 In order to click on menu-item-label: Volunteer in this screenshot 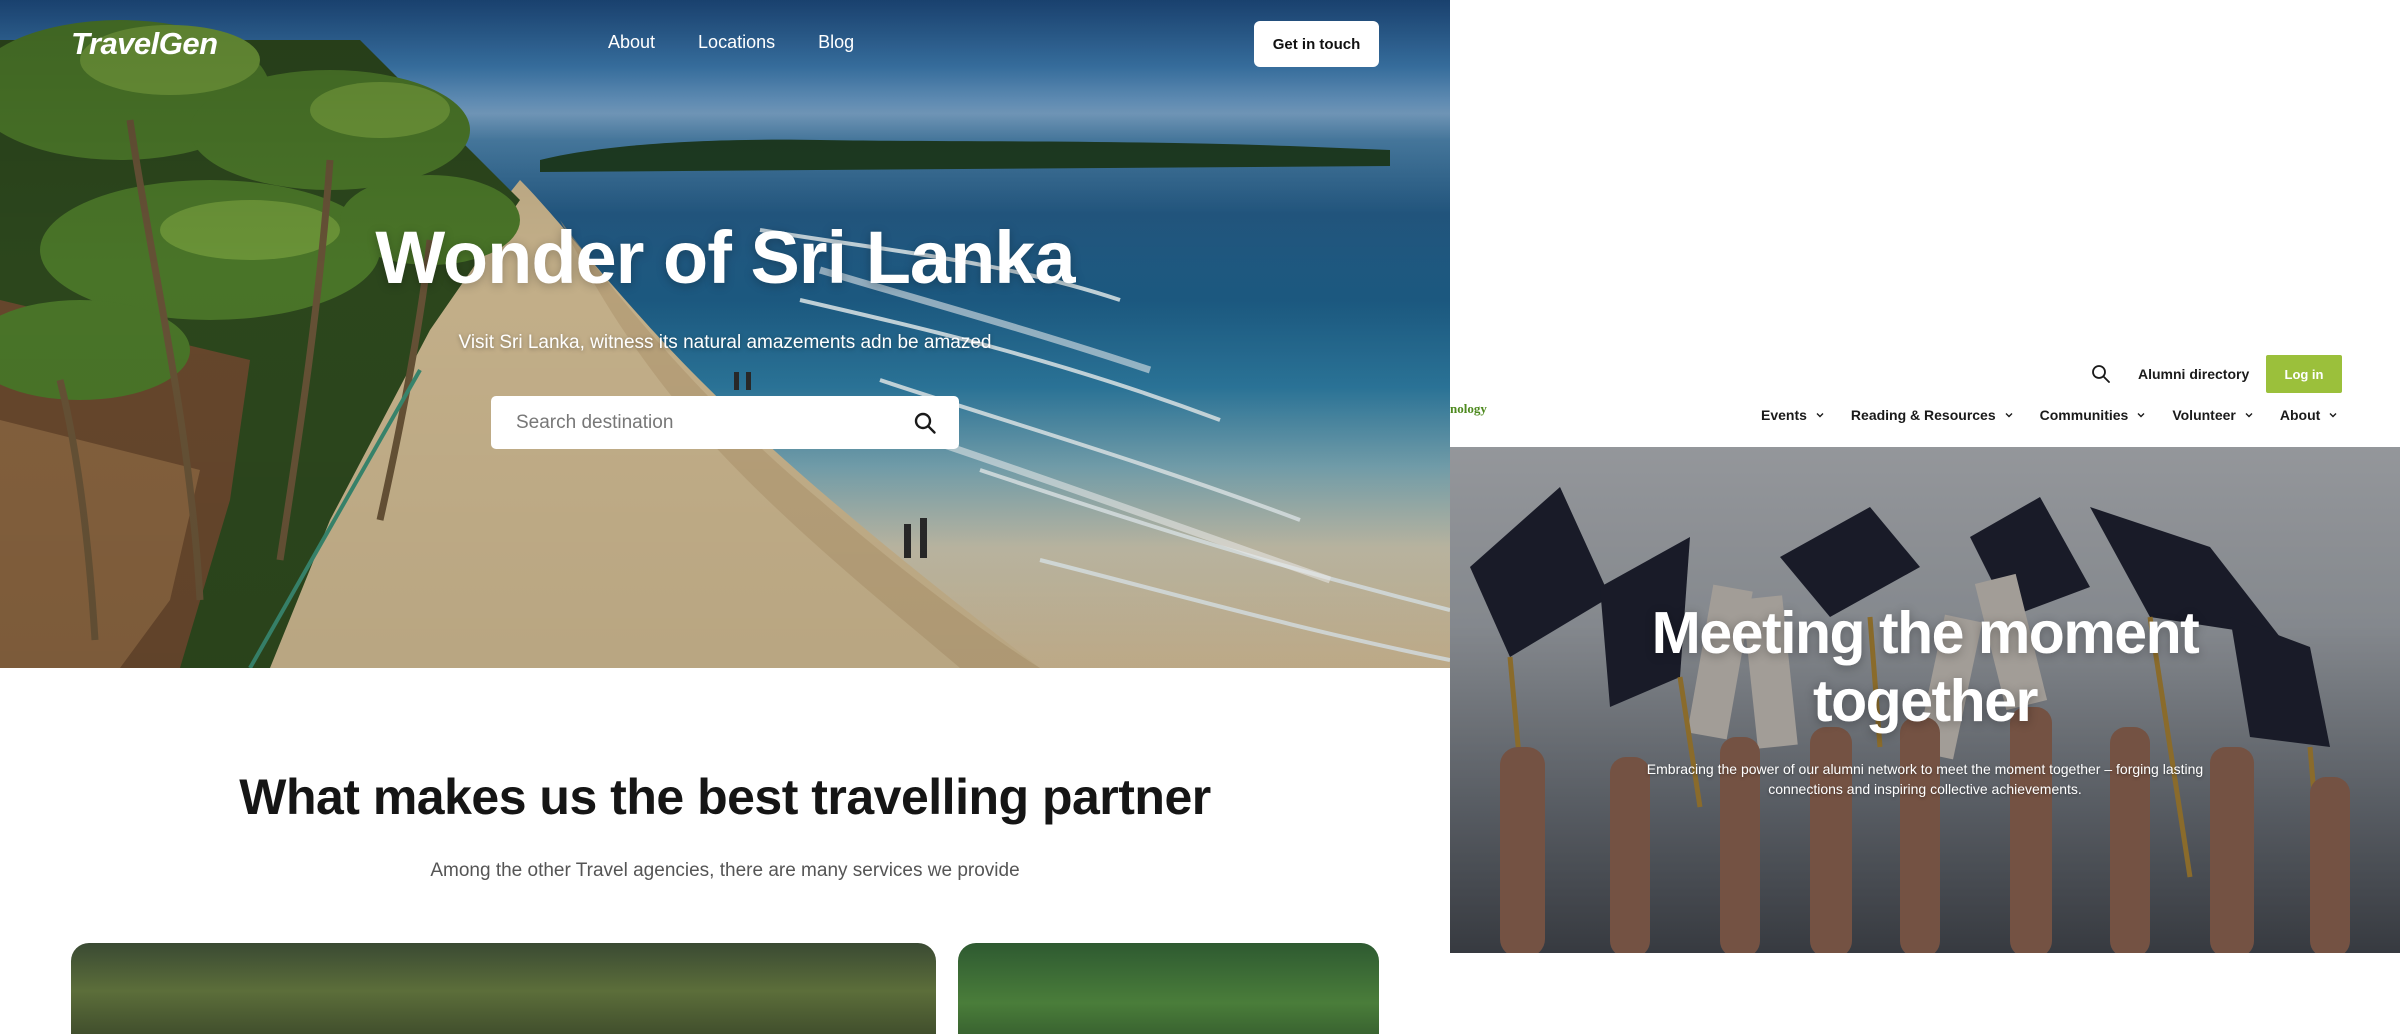, I will do `click(2204, 415)`.